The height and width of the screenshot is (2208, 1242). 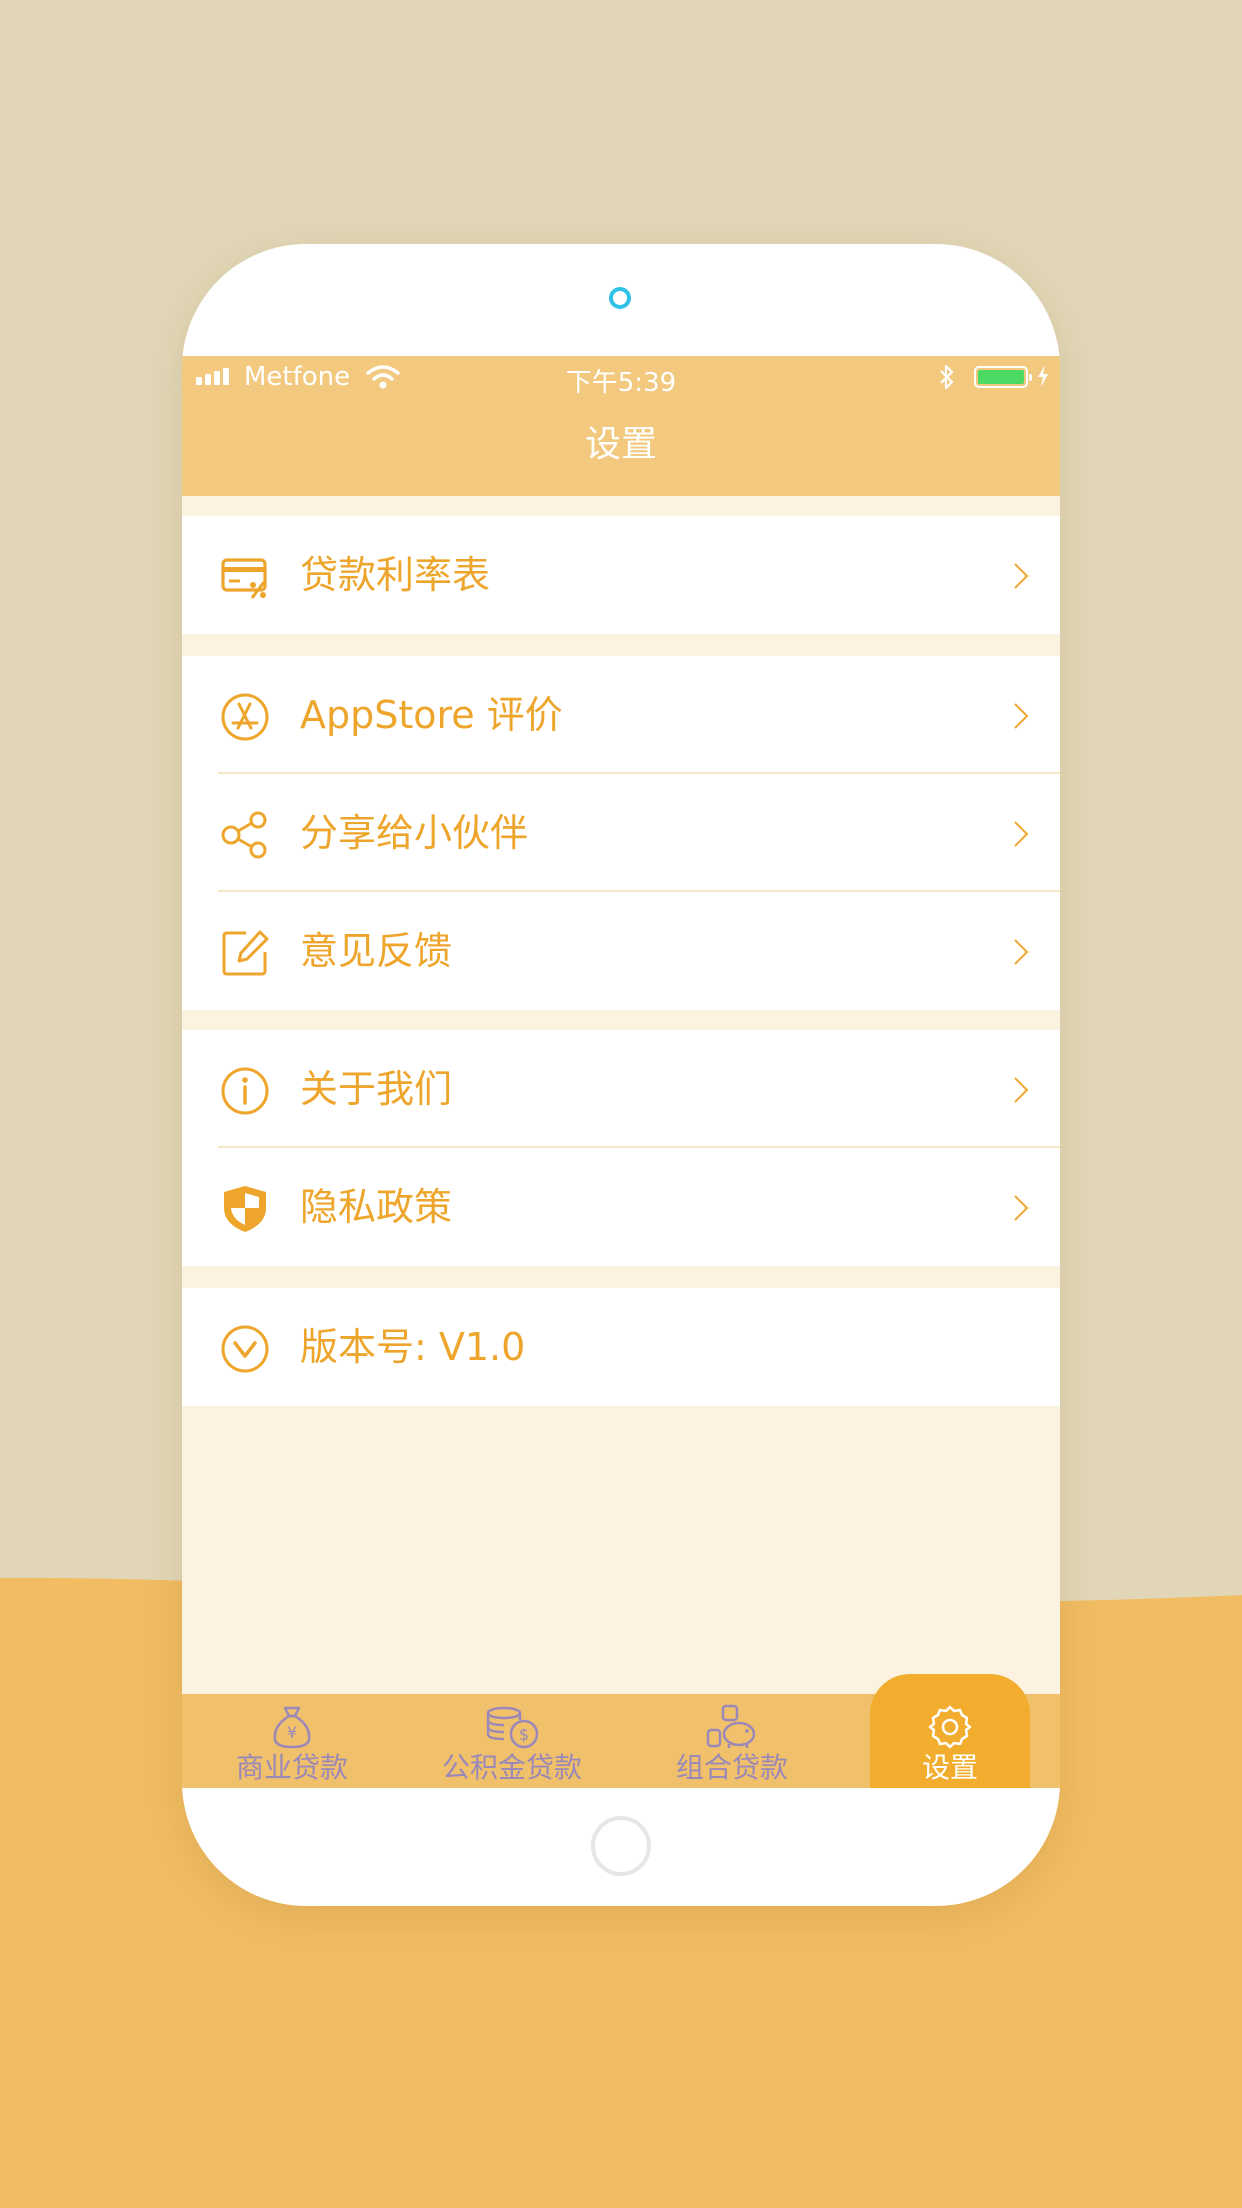 I want to click on tab-label: 公积金贷款, so click(x=511, y=1767).